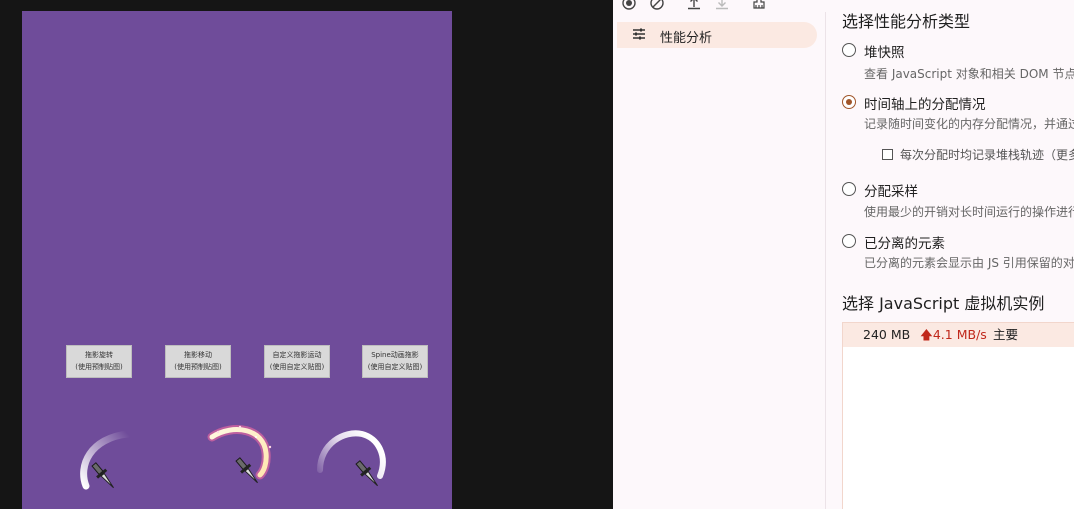 This screenshot has height=509, width=1074. What do you see at coordinates (849, 241) in the screenshot?
I see `detached-elements-radio` at bounding box center [849, 241].